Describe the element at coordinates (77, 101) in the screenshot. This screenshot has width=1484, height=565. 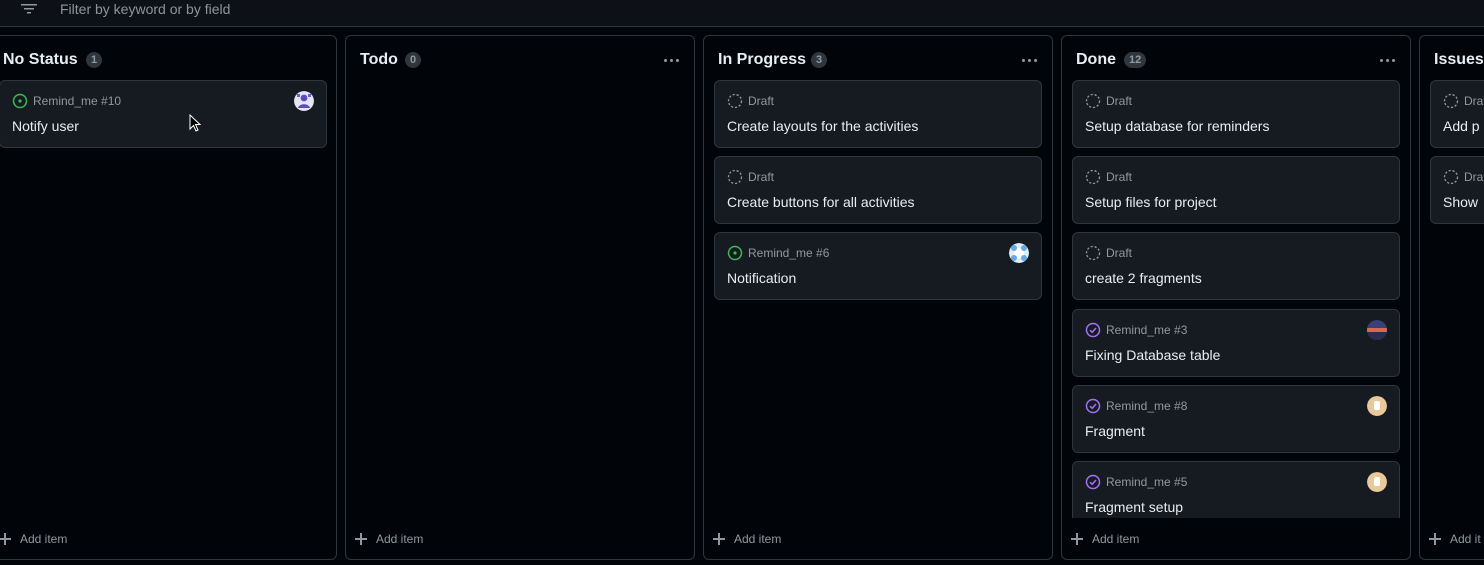
I see `card-meta: Remind_me #10` at that location.